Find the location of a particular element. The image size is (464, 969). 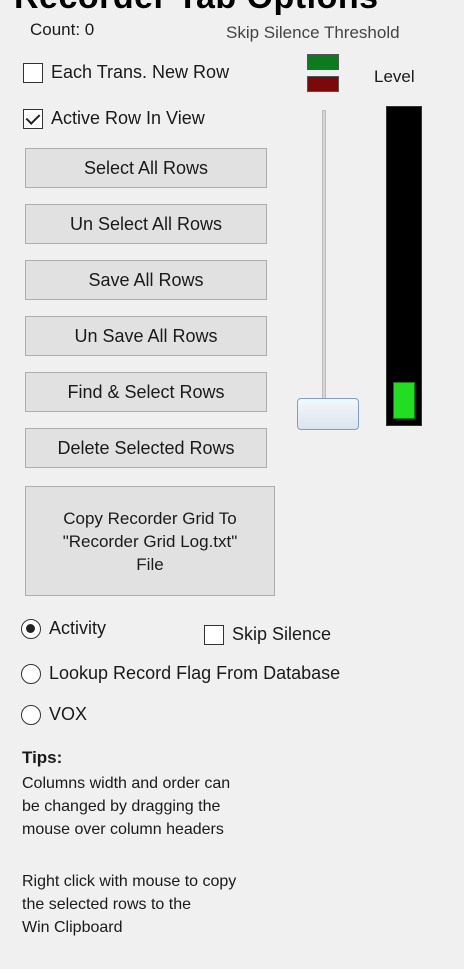

threshold-slider-track is located at coordinates (324, 270).